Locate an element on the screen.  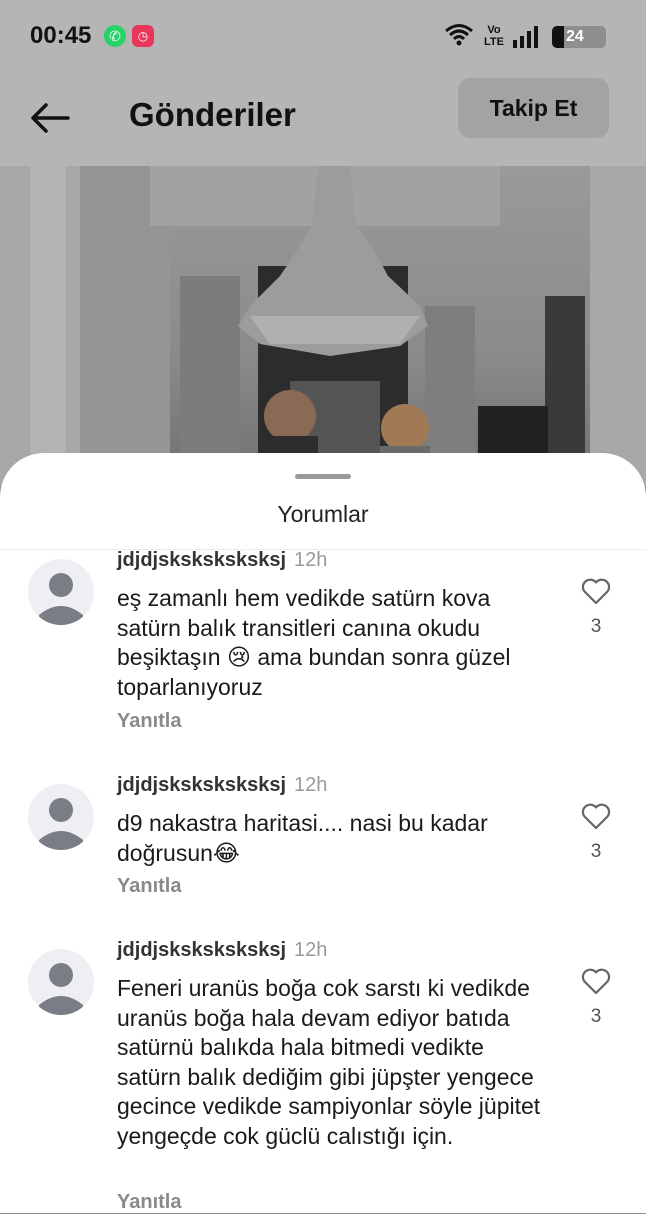
battery-level: 24 is located at coordinates (575, 36).